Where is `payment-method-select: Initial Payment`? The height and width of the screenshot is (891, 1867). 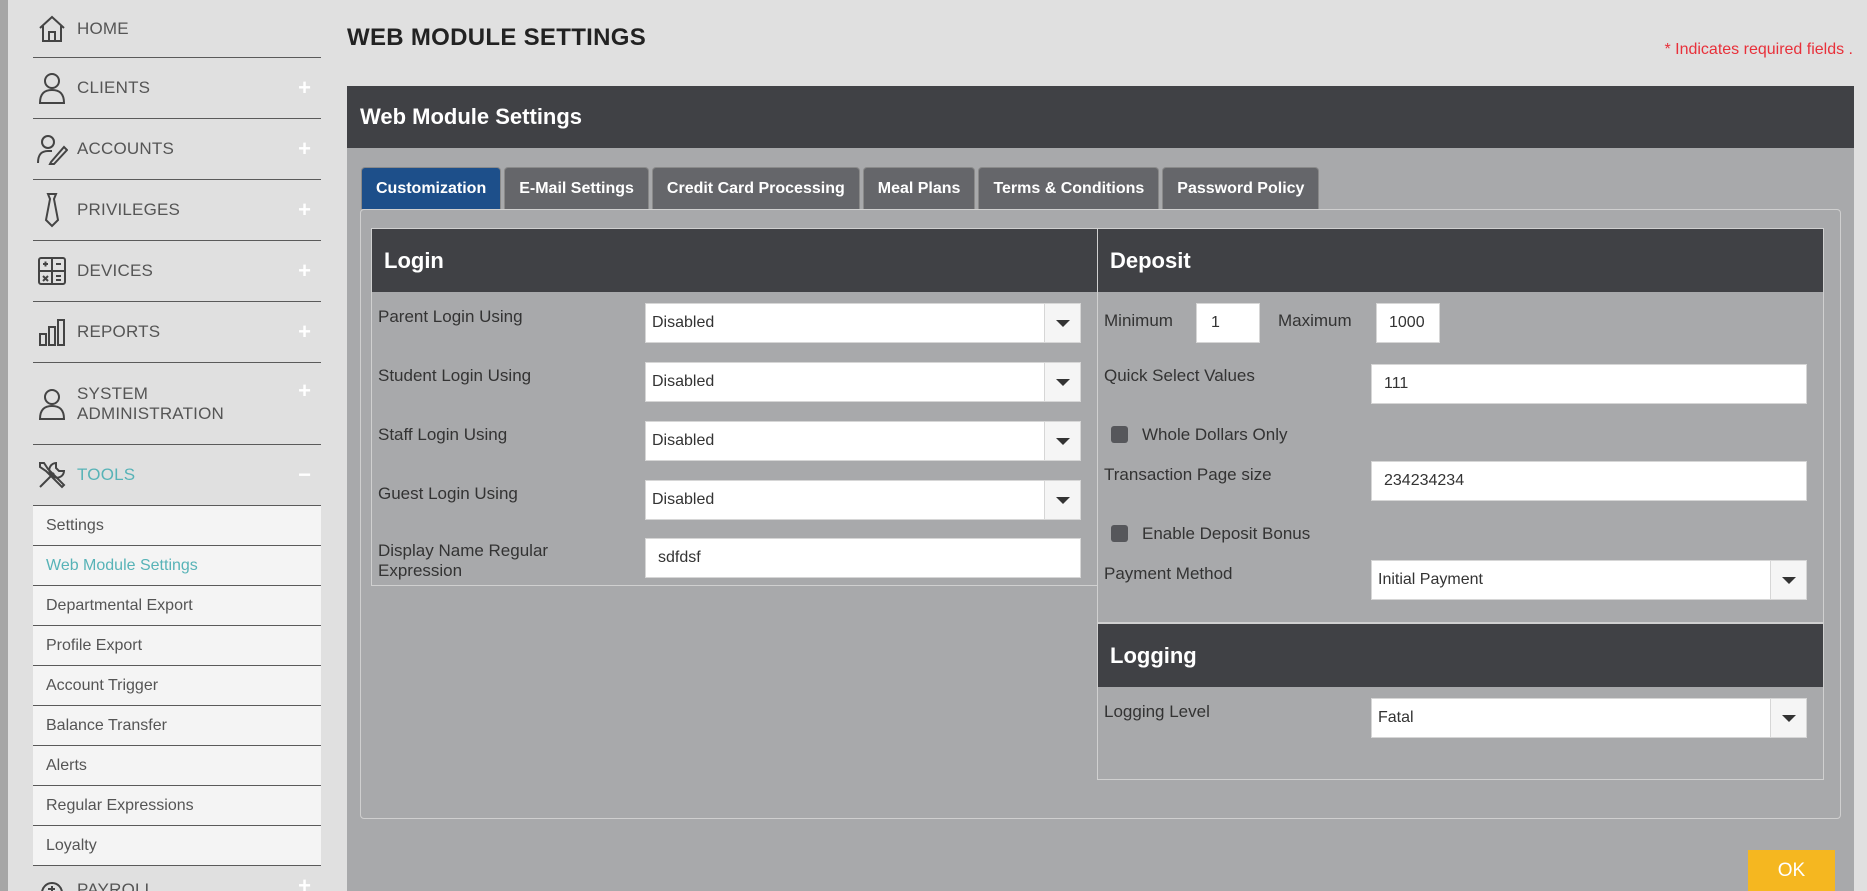
payment-method-select: Initial Payment is located at coordinates (1589, 580).